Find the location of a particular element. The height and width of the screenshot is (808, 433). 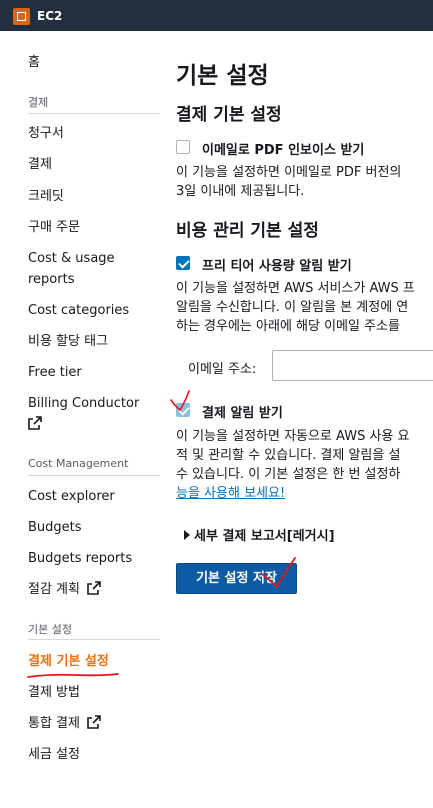

sidebar-item-cost-usage-reports: Cost & usage reports is located at coordinates (71, 269).